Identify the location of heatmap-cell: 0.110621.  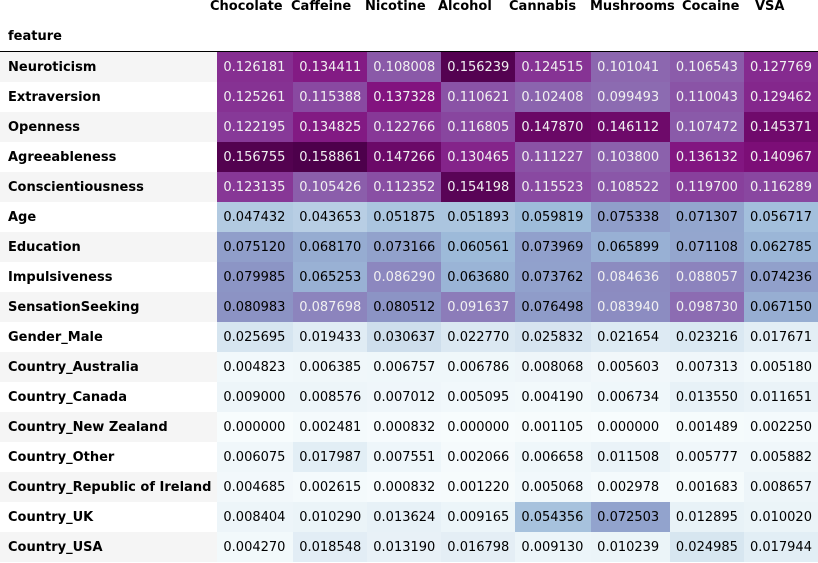
(478, 97).